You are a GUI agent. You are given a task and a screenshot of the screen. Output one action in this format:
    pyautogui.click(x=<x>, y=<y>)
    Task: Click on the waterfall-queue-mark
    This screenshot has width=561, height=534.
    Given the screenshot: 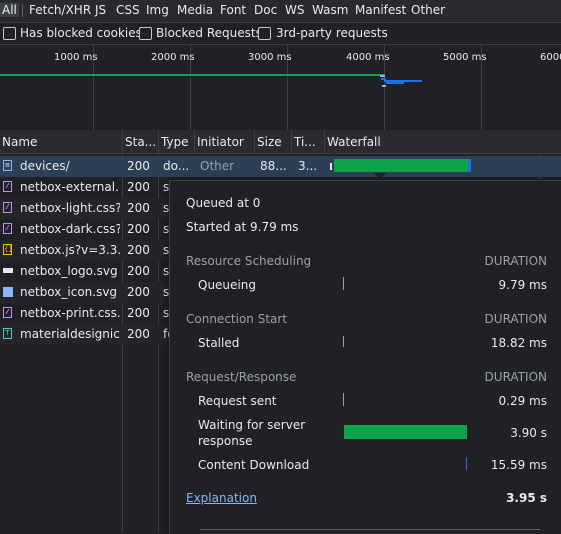 What is the action you would take?
    pyautogui.click(x=331, y=166)
    